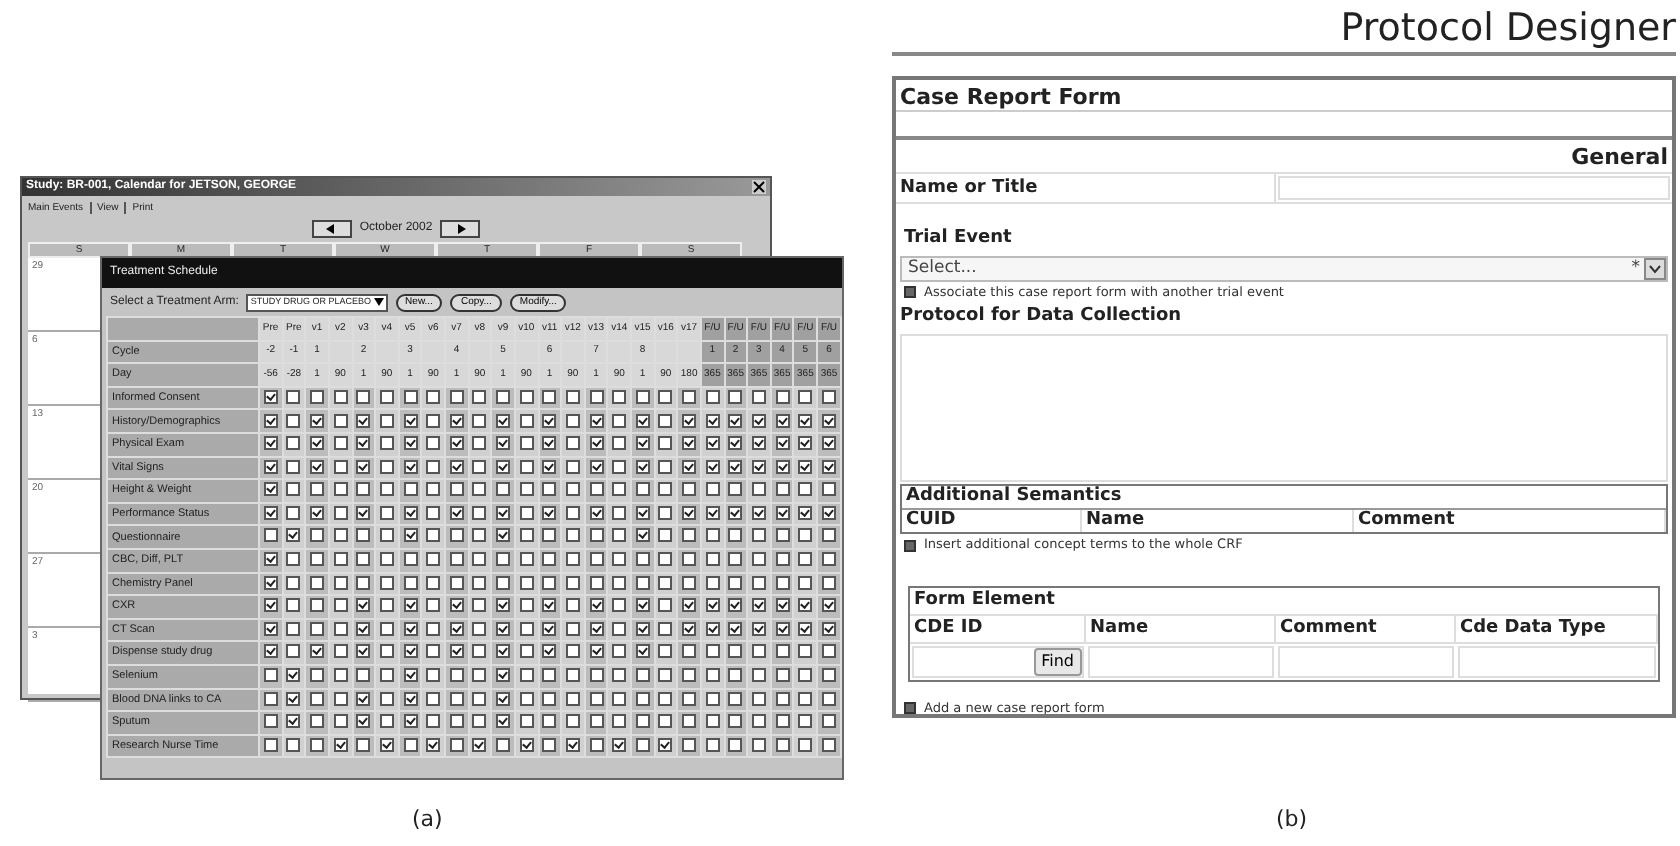 This screenshot has height=846, width=1680. Describe the element at coordinates (1557, 661) in the screenshot. I see `input-field` at that location.